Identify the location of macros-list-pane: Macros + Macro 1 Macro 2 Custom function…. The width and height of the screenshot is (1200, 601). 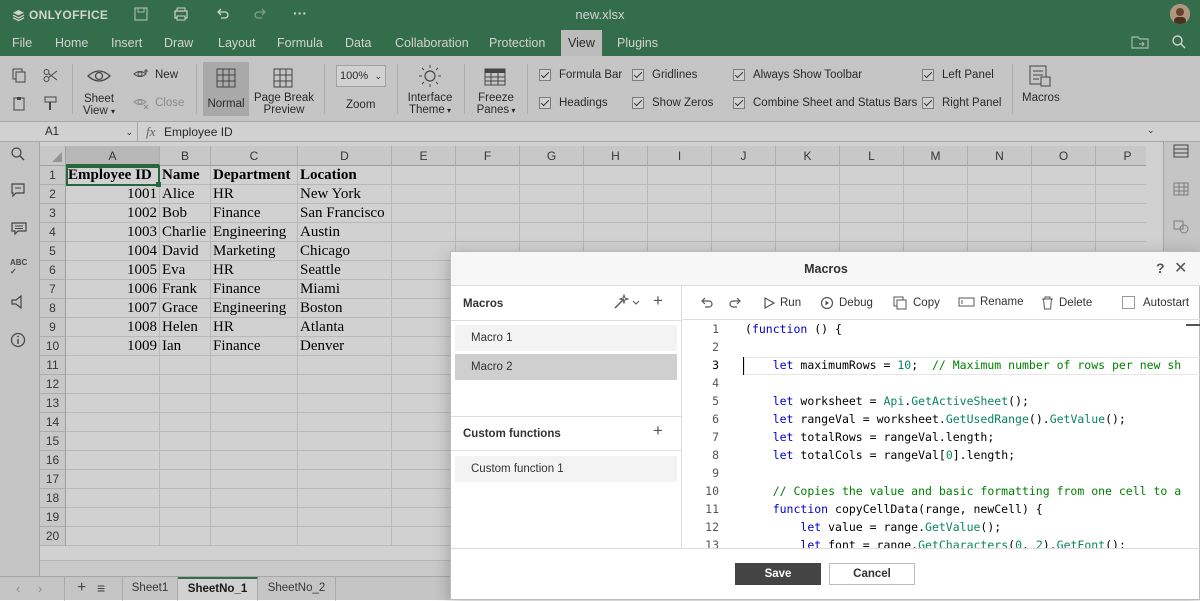
(566, 417).